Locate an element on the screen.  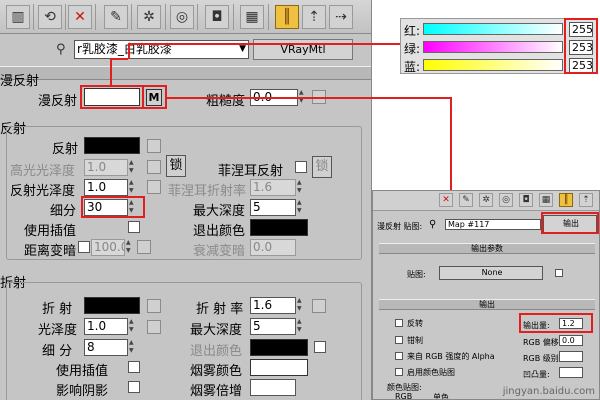
reflect-map-button is located at coordinates (154, 146).